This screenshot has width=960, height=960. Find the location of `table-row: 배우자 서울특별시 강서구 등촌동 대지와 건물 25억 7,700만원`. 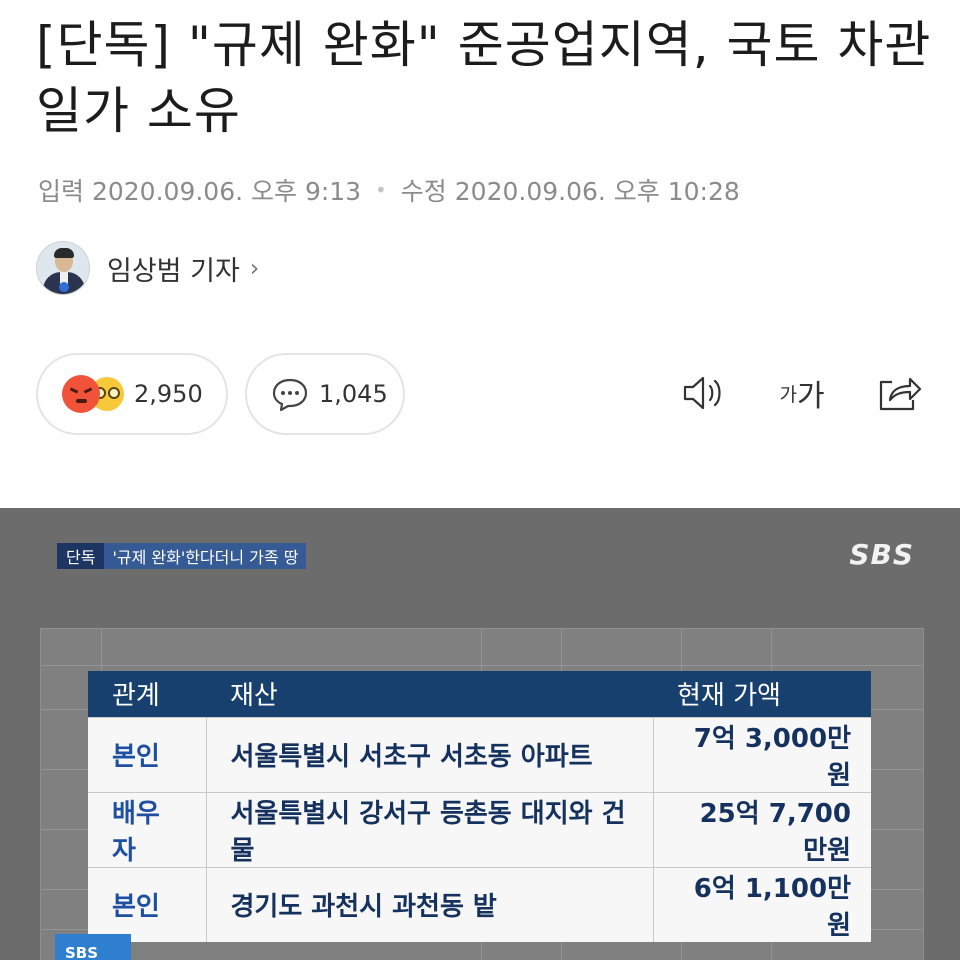

table-row: 배우자 서울특별시 강서구 등촌동 대지와 건물 25억 7,700만원 is located at coordinates (479, 829).